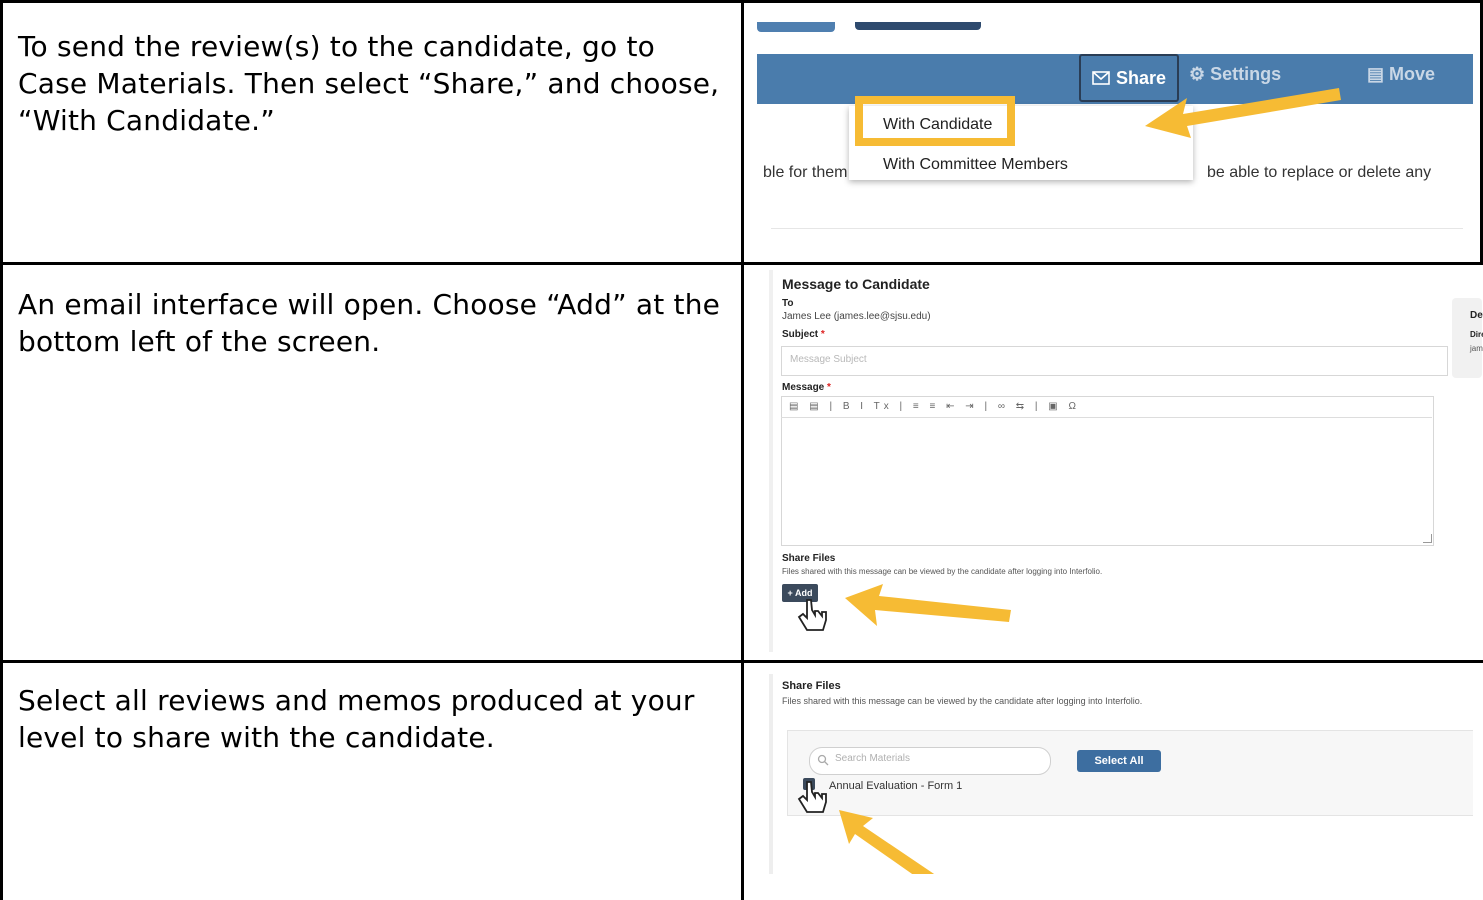 The image size is (1483, 900). What do you see at coordinates (856, 284) in the screenshot?
I see `message-title: Message to Candidate` at bounding box center [856, 284].